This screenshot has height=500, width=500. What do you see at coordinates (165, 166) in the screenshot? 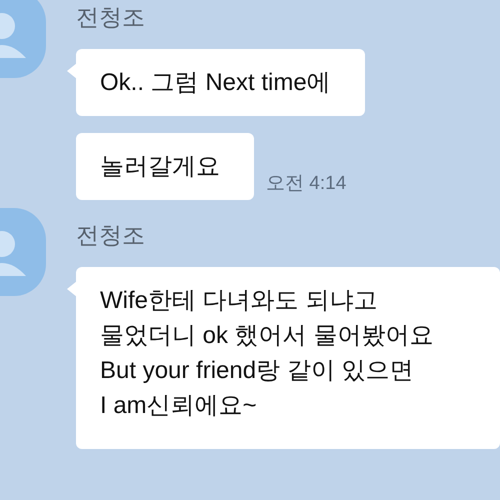
I see `message-bubble: 놀러갈게요` at bounding box center [165, 166].